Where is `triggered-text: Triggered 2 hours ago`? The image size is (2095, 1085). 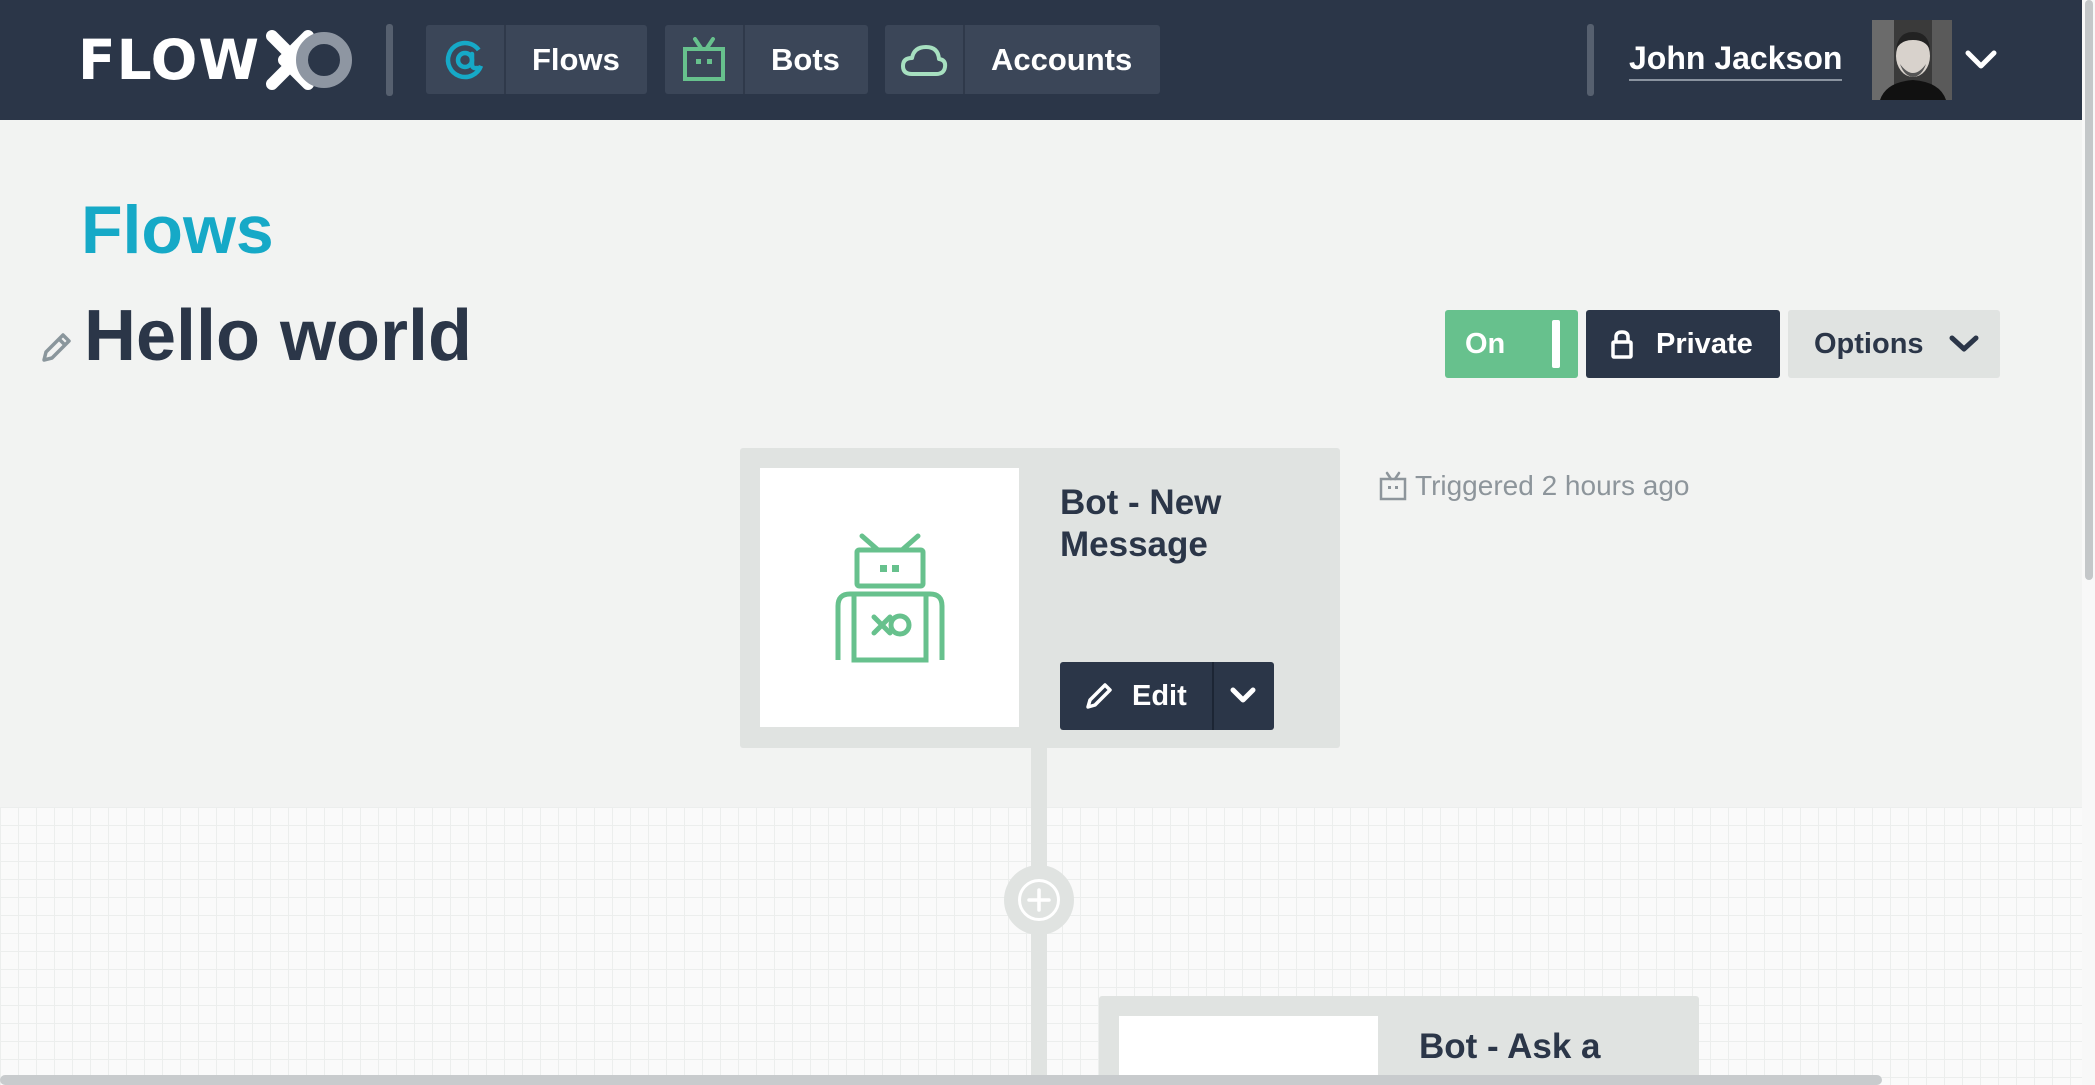 triggered-text: Triggered 2 hours ago is located at coordinates (1552, 485).